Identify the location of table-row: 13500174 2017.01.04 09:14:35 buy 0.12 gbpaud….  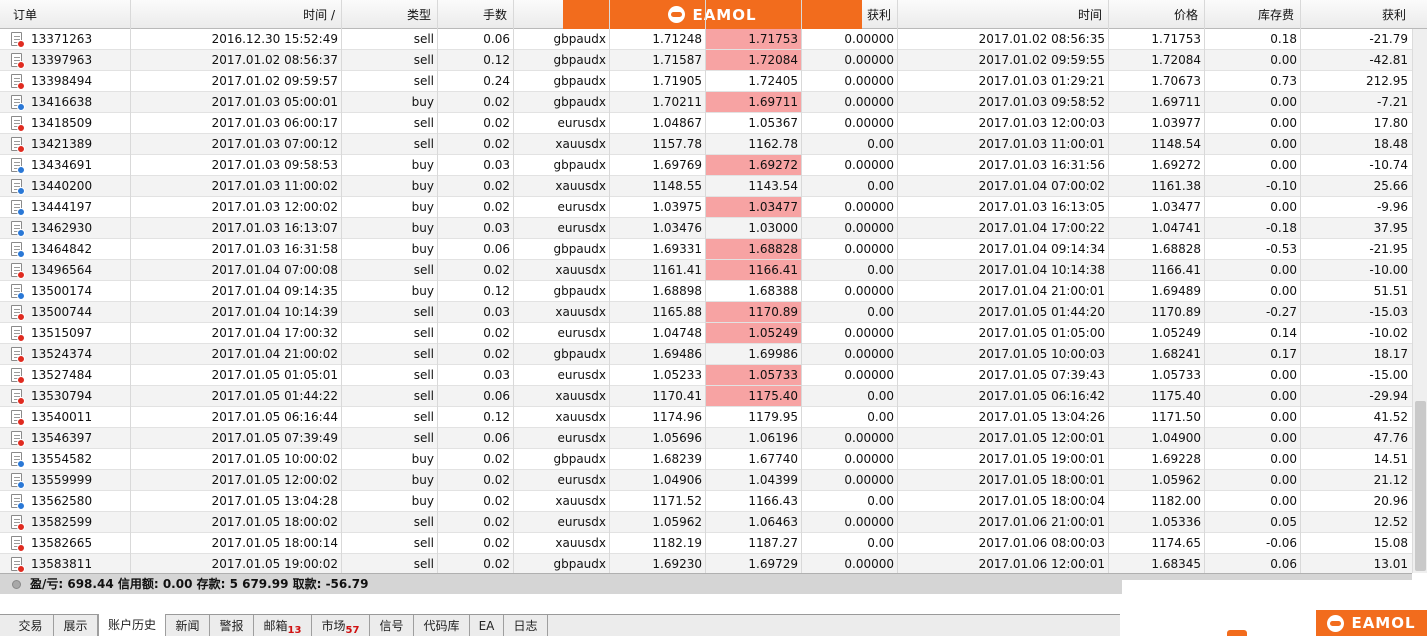
(706, 291).